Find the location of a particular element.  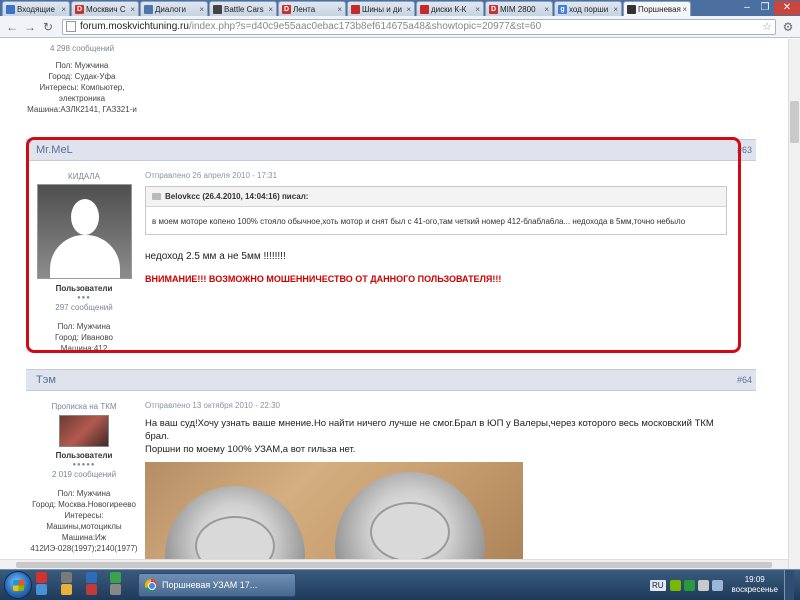

tab-label: Поршневая is located at coordinates (659, 9).